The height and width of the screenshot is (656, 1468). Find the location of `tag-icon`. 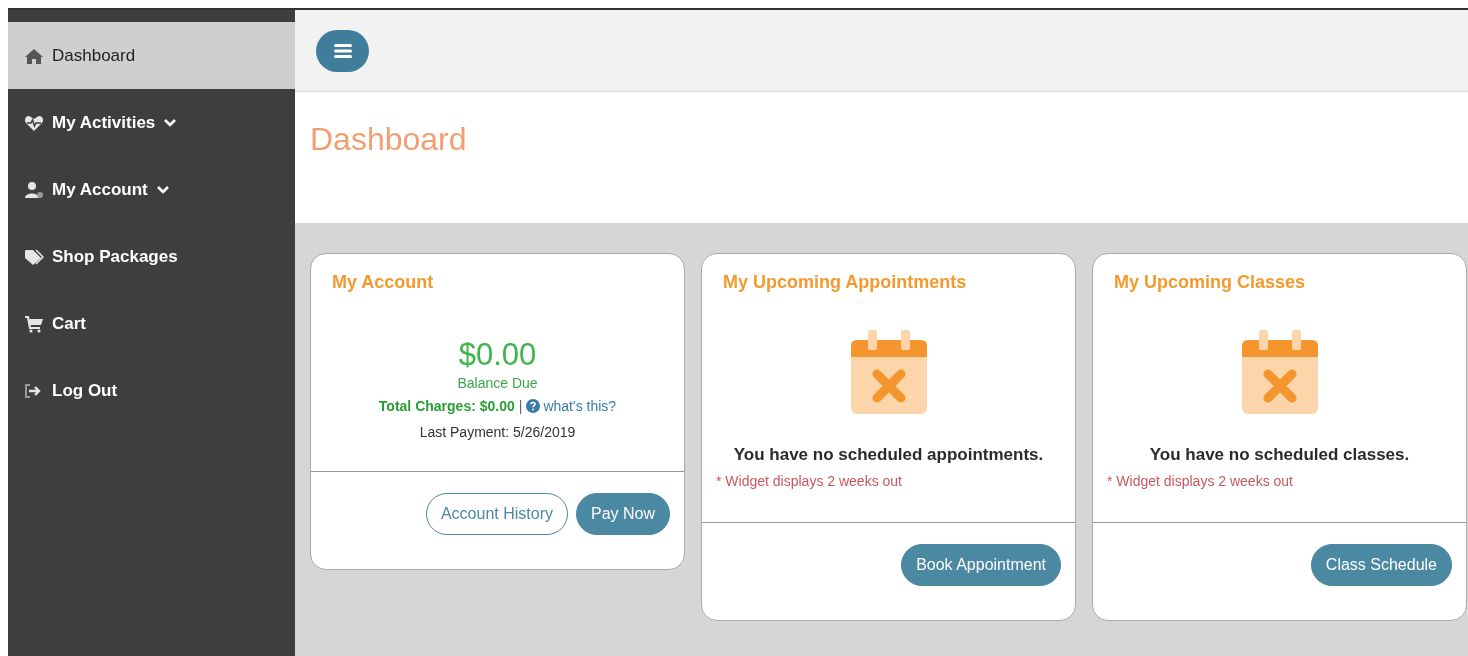

tag-icon is located at coordinates (34, 256).